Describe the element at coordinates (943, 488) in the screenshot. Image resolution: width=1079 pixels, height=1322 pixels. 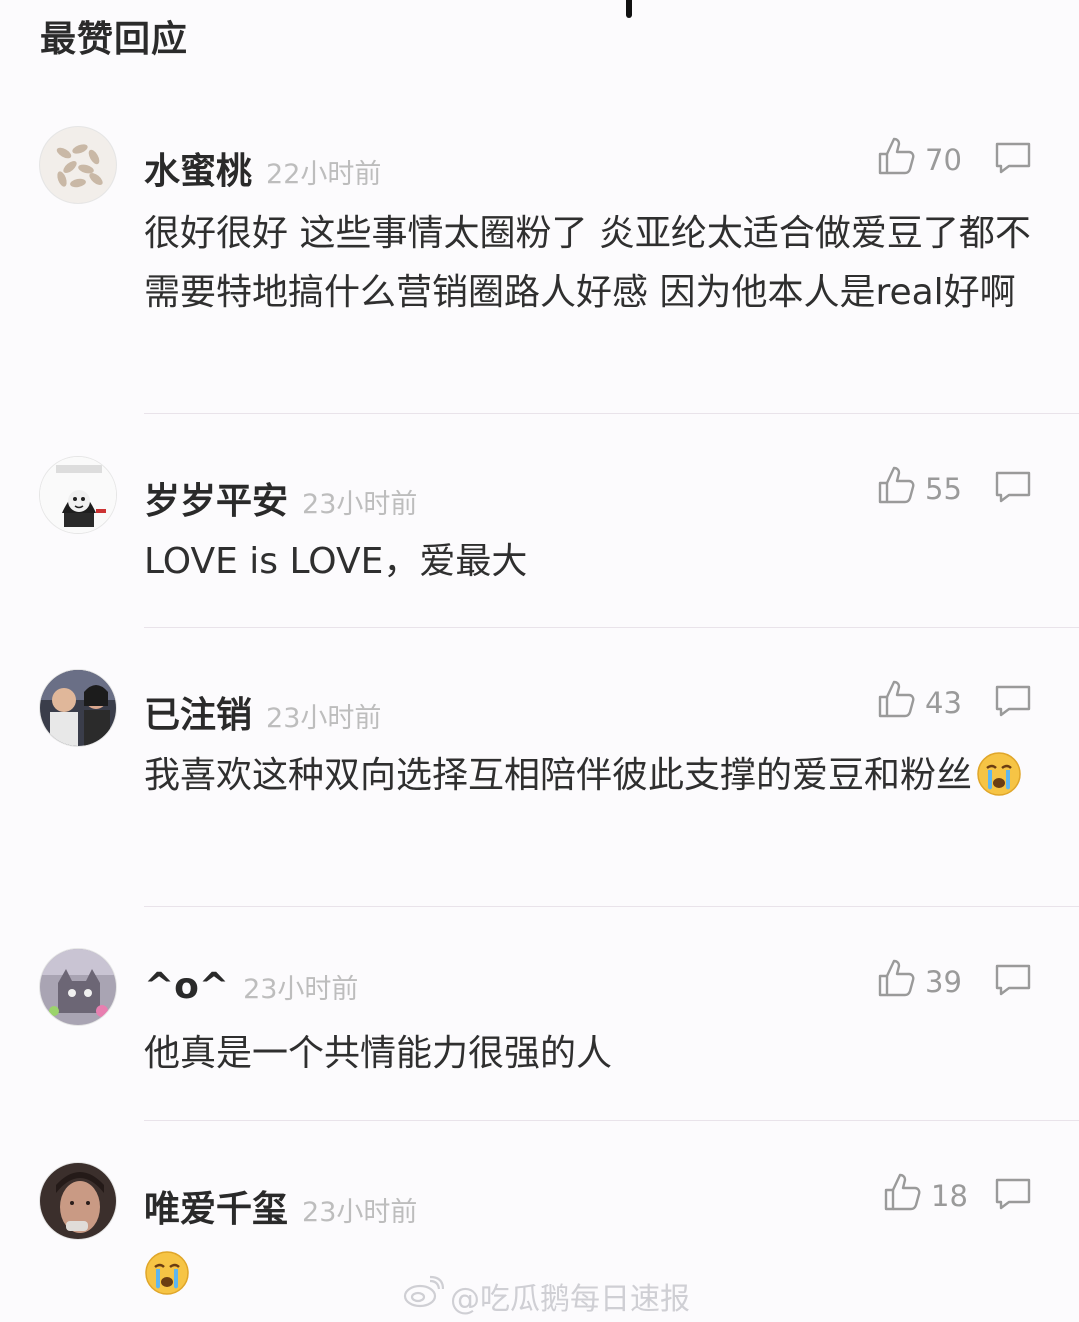
I see `like-count: 55` at that location.